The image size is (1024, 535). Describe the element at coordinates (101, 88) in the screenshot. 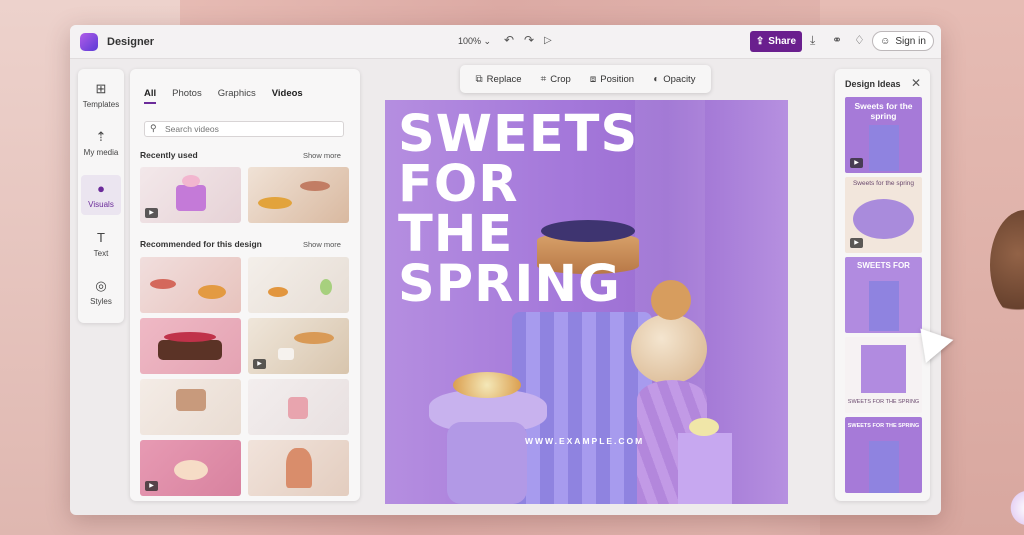

I see `templates-icon: ⊞` at that location.